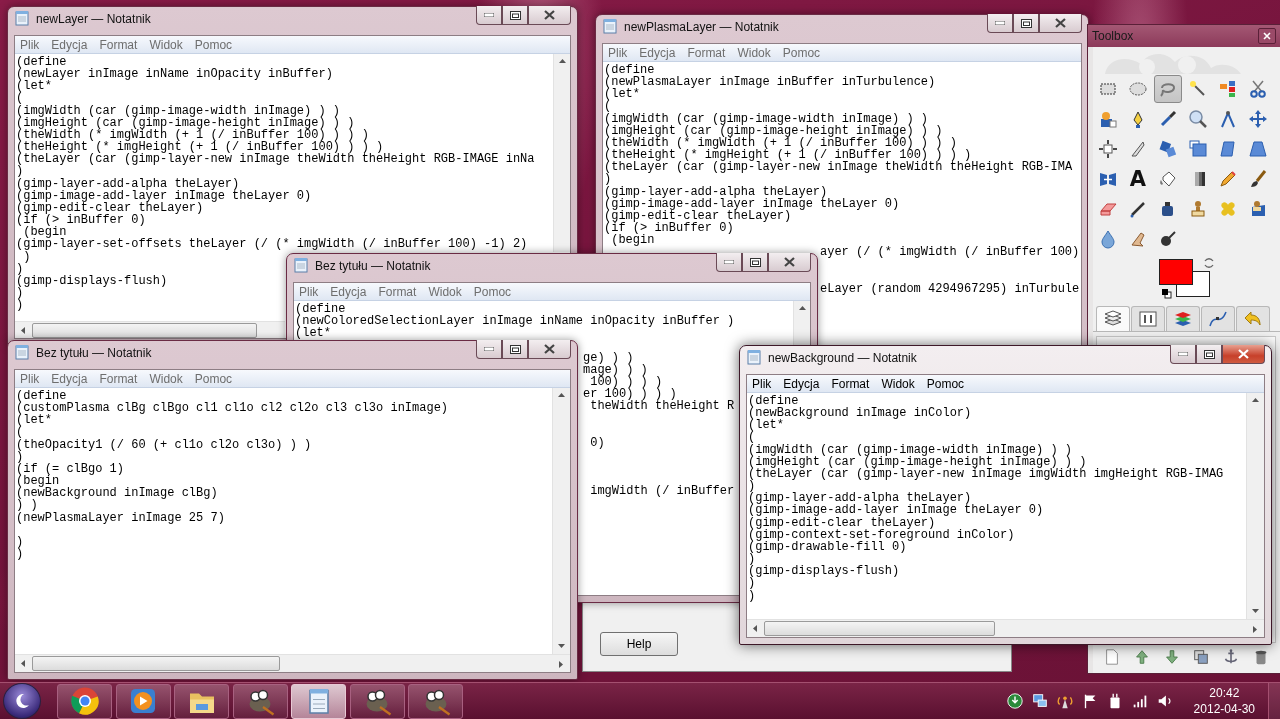  I want to click on code-line: ayer (/ (* imgWidth (/ inBuffer 100), so click(950, 252).